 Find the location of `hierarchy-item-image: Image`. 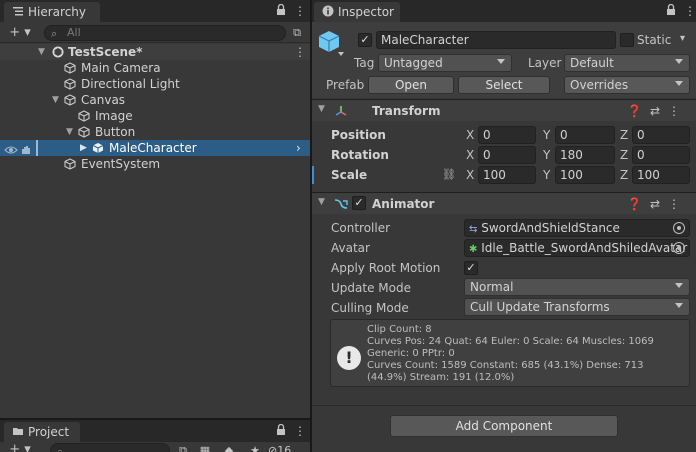

hierarchy-item-image: Image is located at coordinates (155, 116).